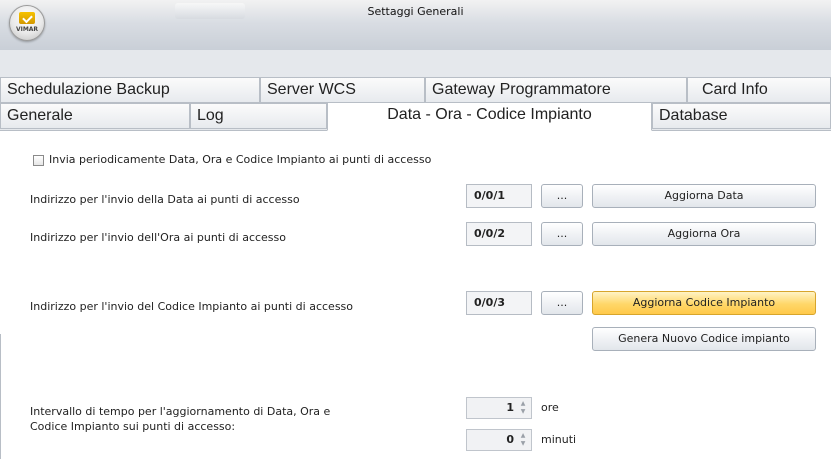 The image size is (831, 460). I want to click on generate-code-button: Genera Nuovo Codice impianto, so click(704, 339).